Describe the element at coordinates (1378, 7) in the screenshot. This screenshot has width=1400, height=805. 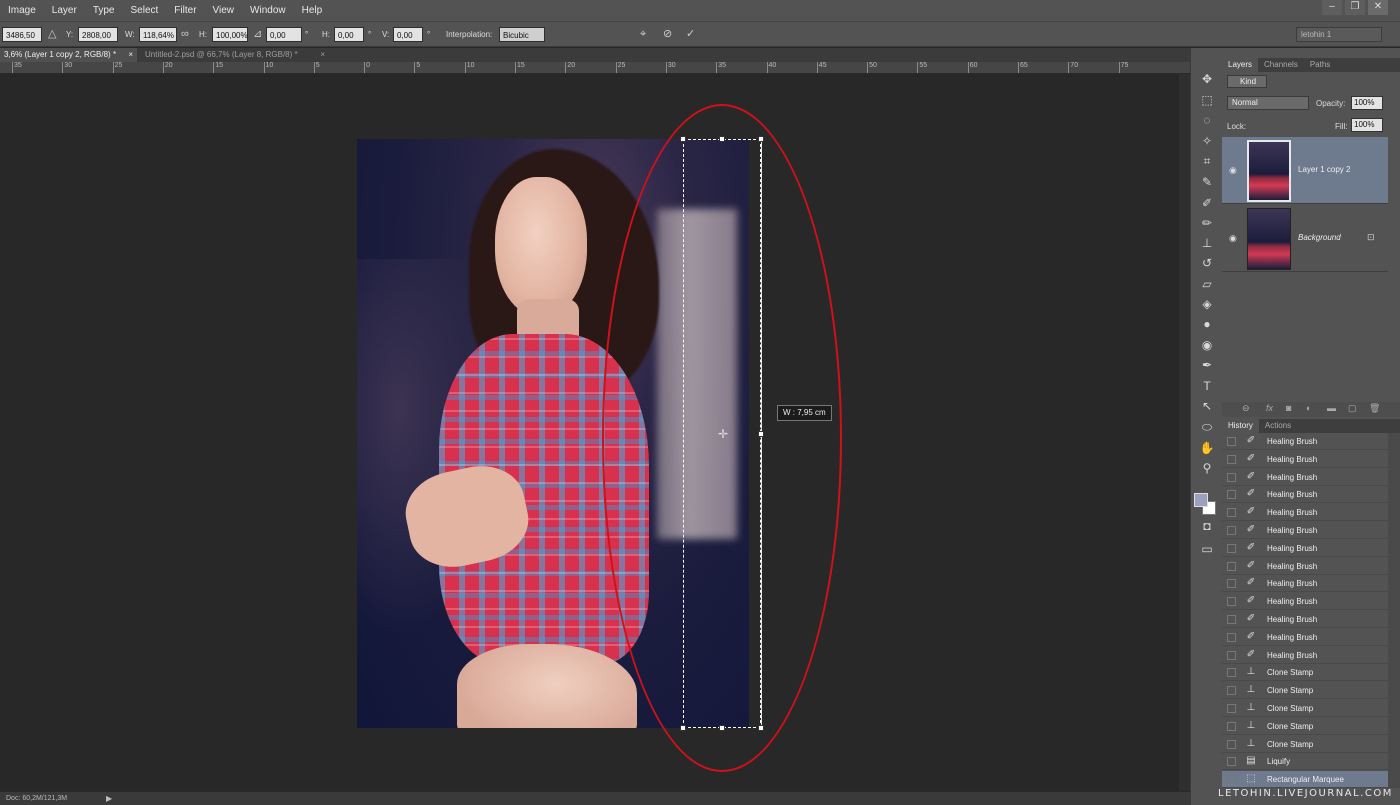
I see `close-button: ✕` at that location.